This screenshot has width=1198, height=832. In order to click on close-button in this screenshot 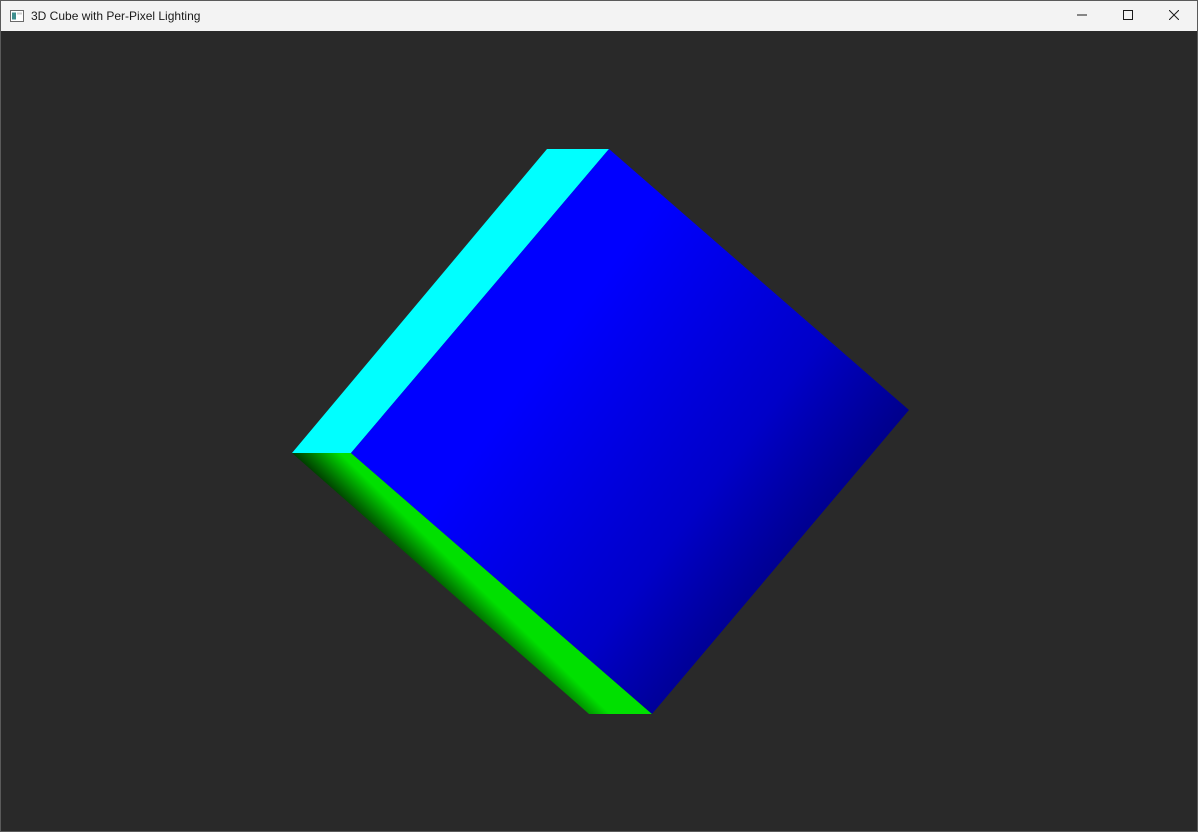, I will do `click(1174, 16)`.